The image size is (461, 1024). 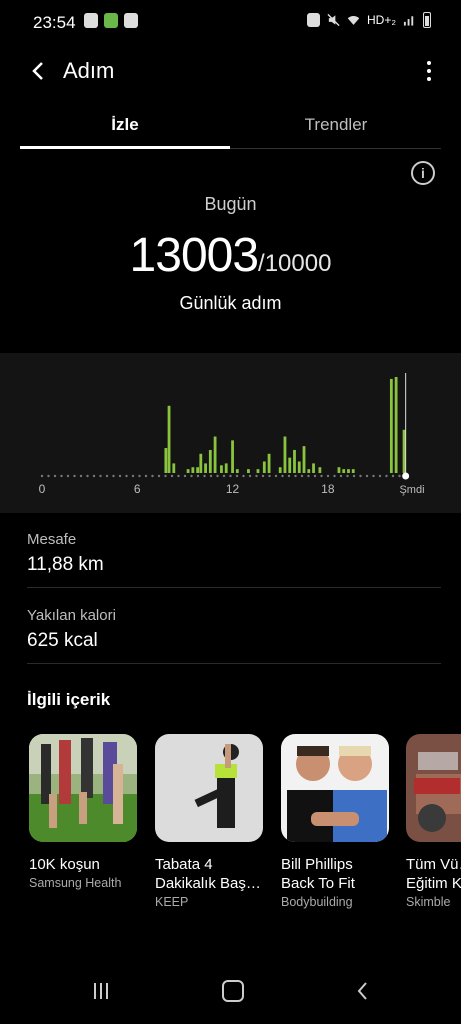 I want to click on card-source: KEEP, so click(x=172, y=902).